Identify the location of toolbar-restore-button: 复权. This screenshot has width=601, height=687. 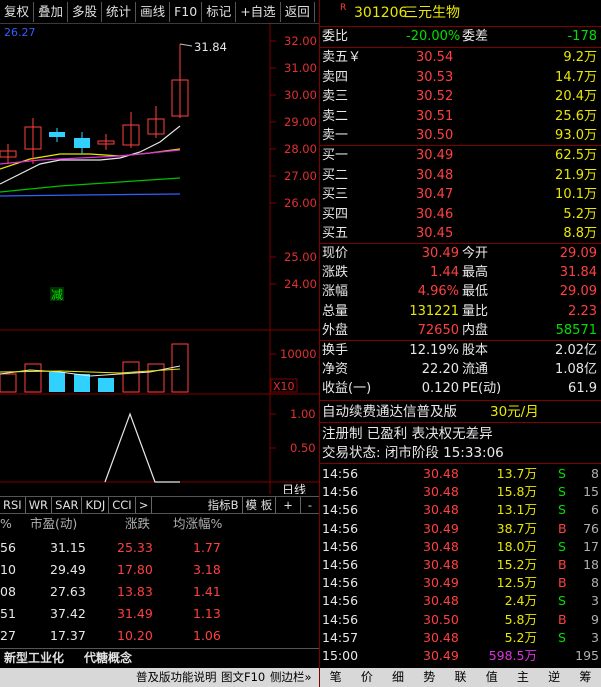
(17, 11).